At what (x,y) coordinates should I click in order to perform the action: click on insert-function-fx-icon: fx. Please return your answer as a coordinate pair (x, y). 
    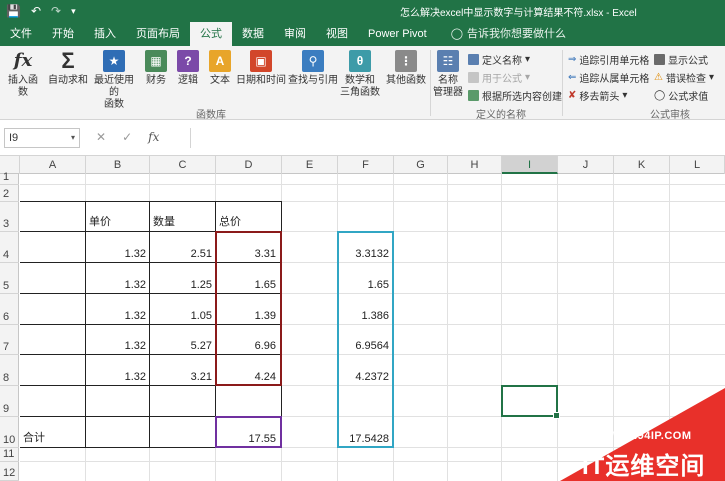
    Looking at the image, I should click on (153, 137).